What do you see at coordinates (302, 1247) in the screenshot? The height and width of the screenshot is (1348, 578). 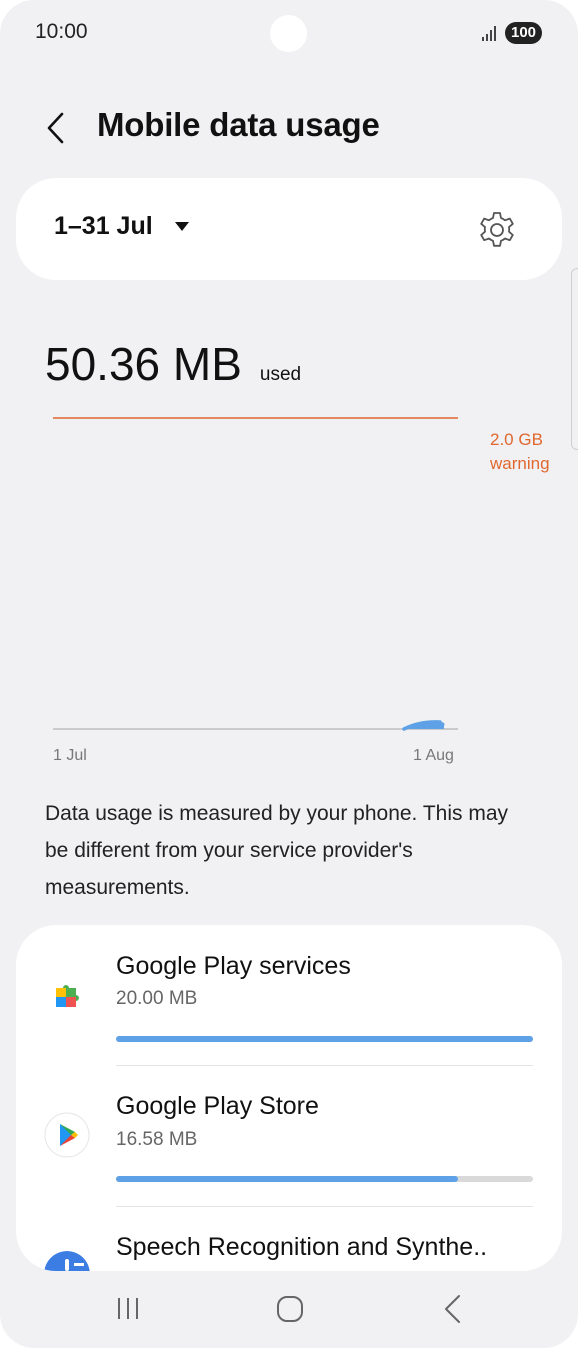 I see `app-name: Speech Recognition and Synthe..` at bounding box center [302, 1247].